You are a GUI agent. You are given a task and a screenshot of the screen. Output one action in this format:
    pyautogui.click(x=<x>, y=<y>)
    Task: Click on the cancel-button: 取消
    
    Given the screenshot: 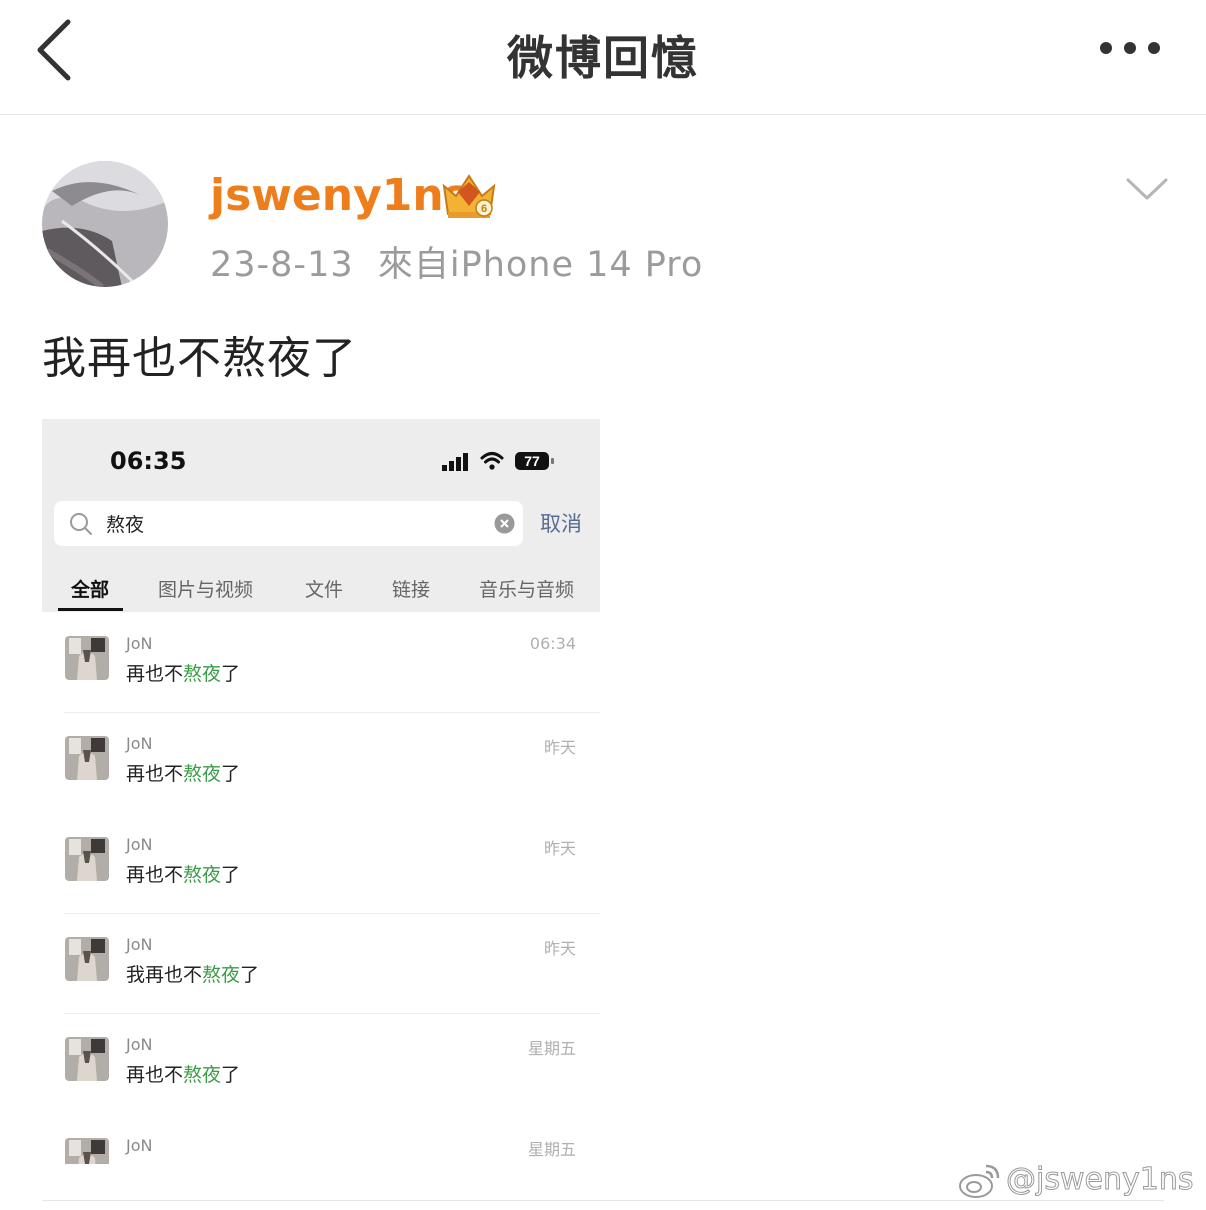 What is the action you would take?
    pyautogui.click(x=561, y=523)
    